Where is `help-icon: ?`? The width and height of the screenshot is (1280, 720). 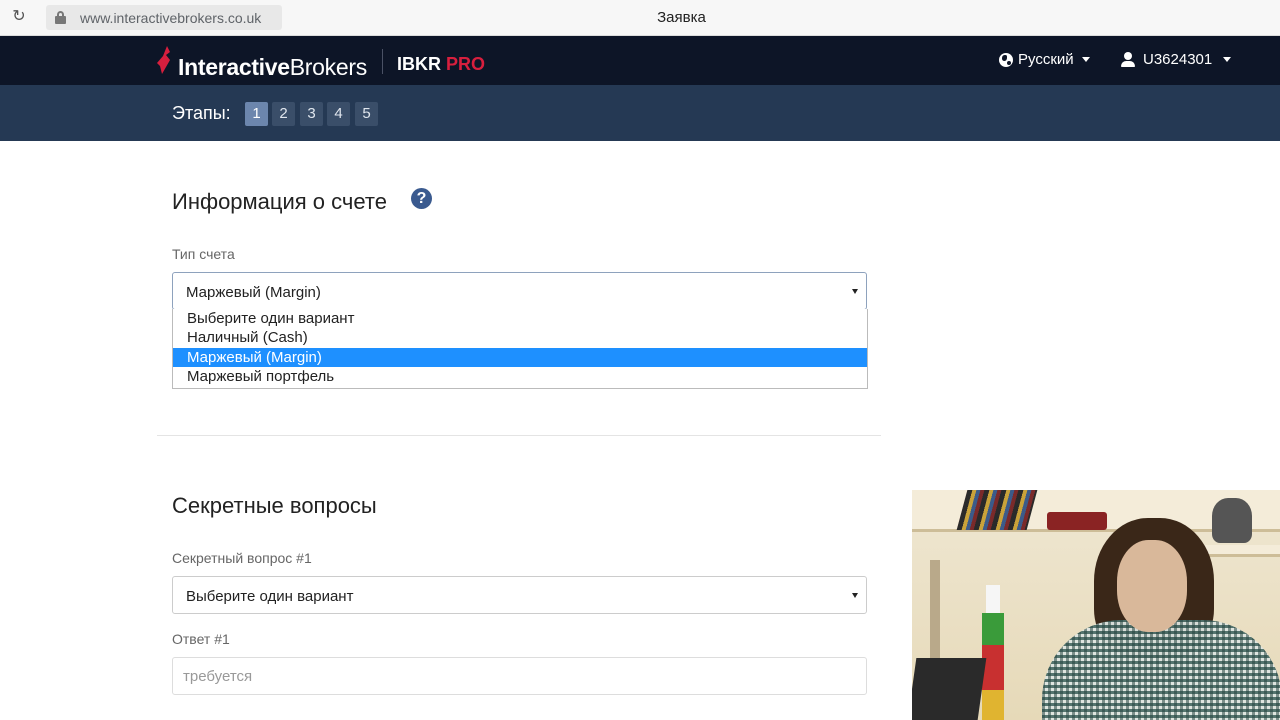
help-icon: ? is located at coordinates (421, 198).